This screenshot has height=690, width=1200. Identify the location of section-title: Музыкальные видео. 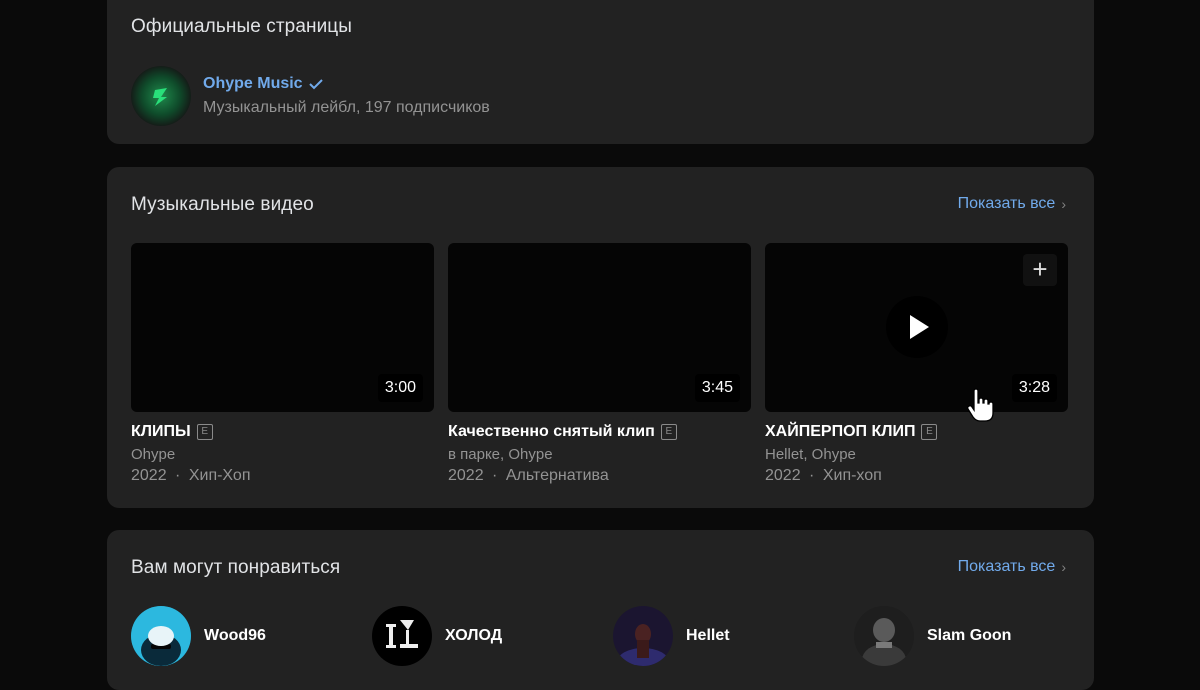
(222, 204).